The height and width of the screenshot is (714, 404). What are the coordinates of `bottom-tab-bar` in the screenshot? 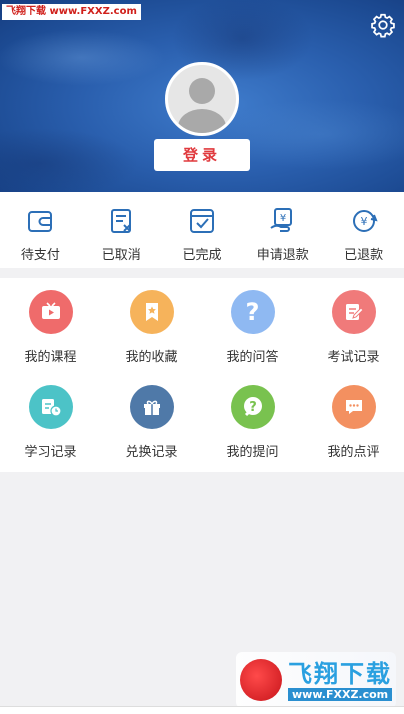 It's located at (202, 710).